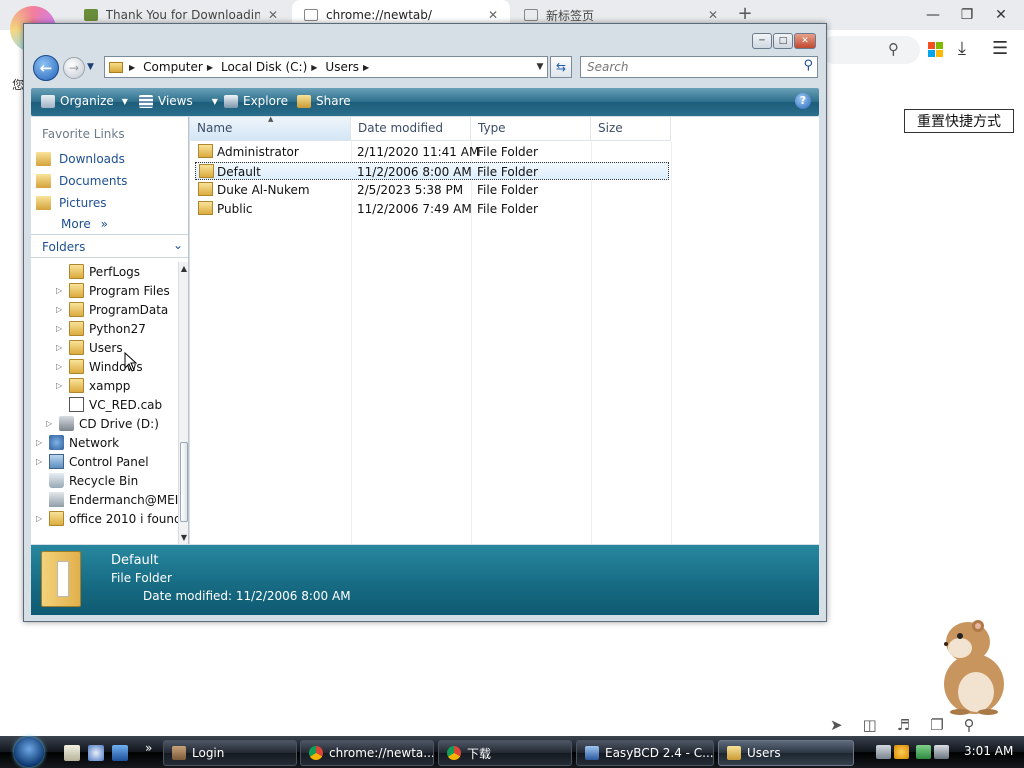  I want to click on scroll-up-icon: ▲, so click(183, 268).